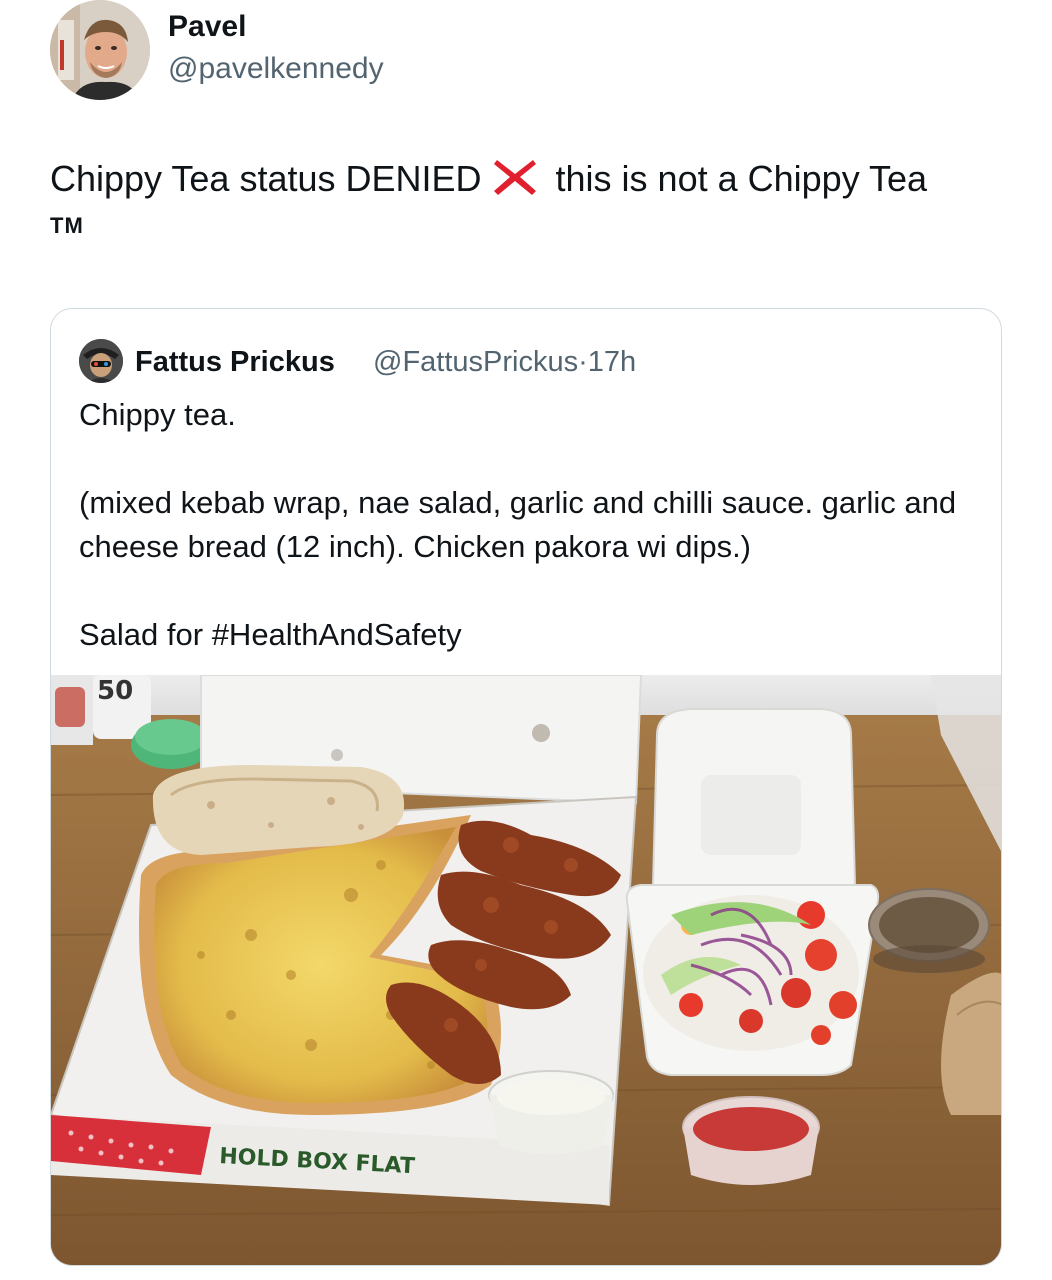  I want to click on quoted-author-avatar, so click(101, 361).